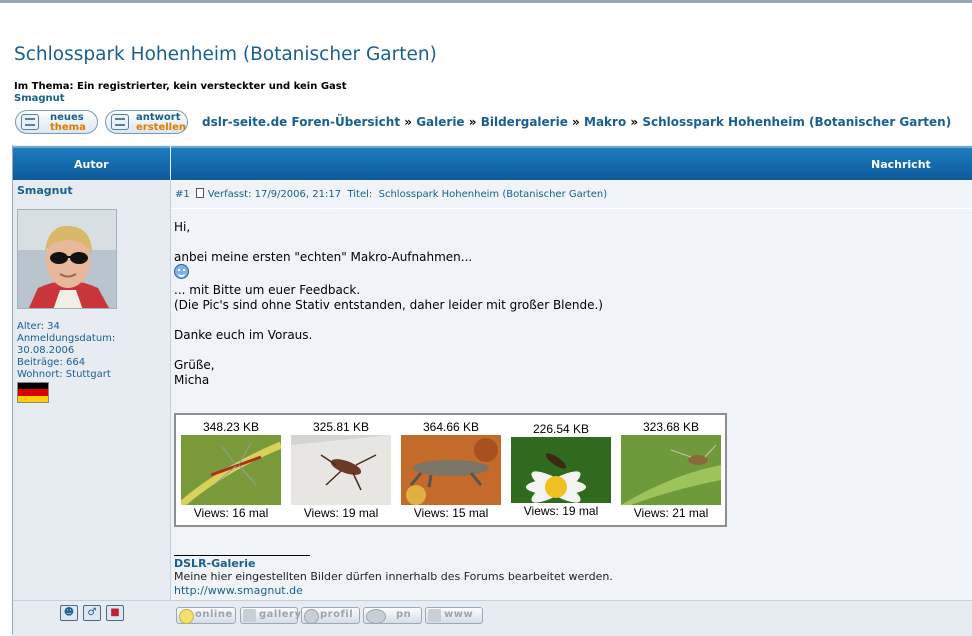 The width and height of the screenshot is (972, 636). I want to click on gallery-button: gallery, so click(270, 615).